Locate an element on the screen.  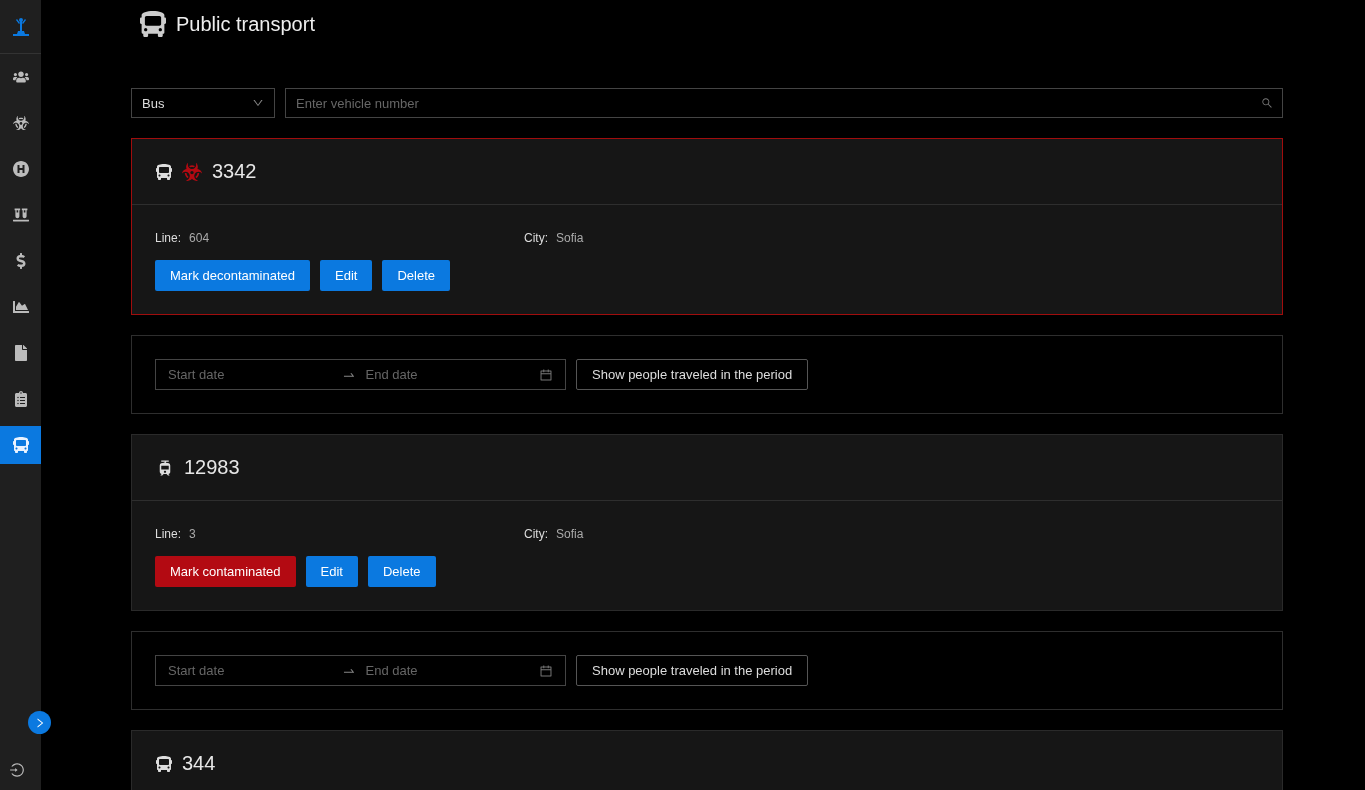
vehicle-number: 344 is located at coordinates (199, 763).